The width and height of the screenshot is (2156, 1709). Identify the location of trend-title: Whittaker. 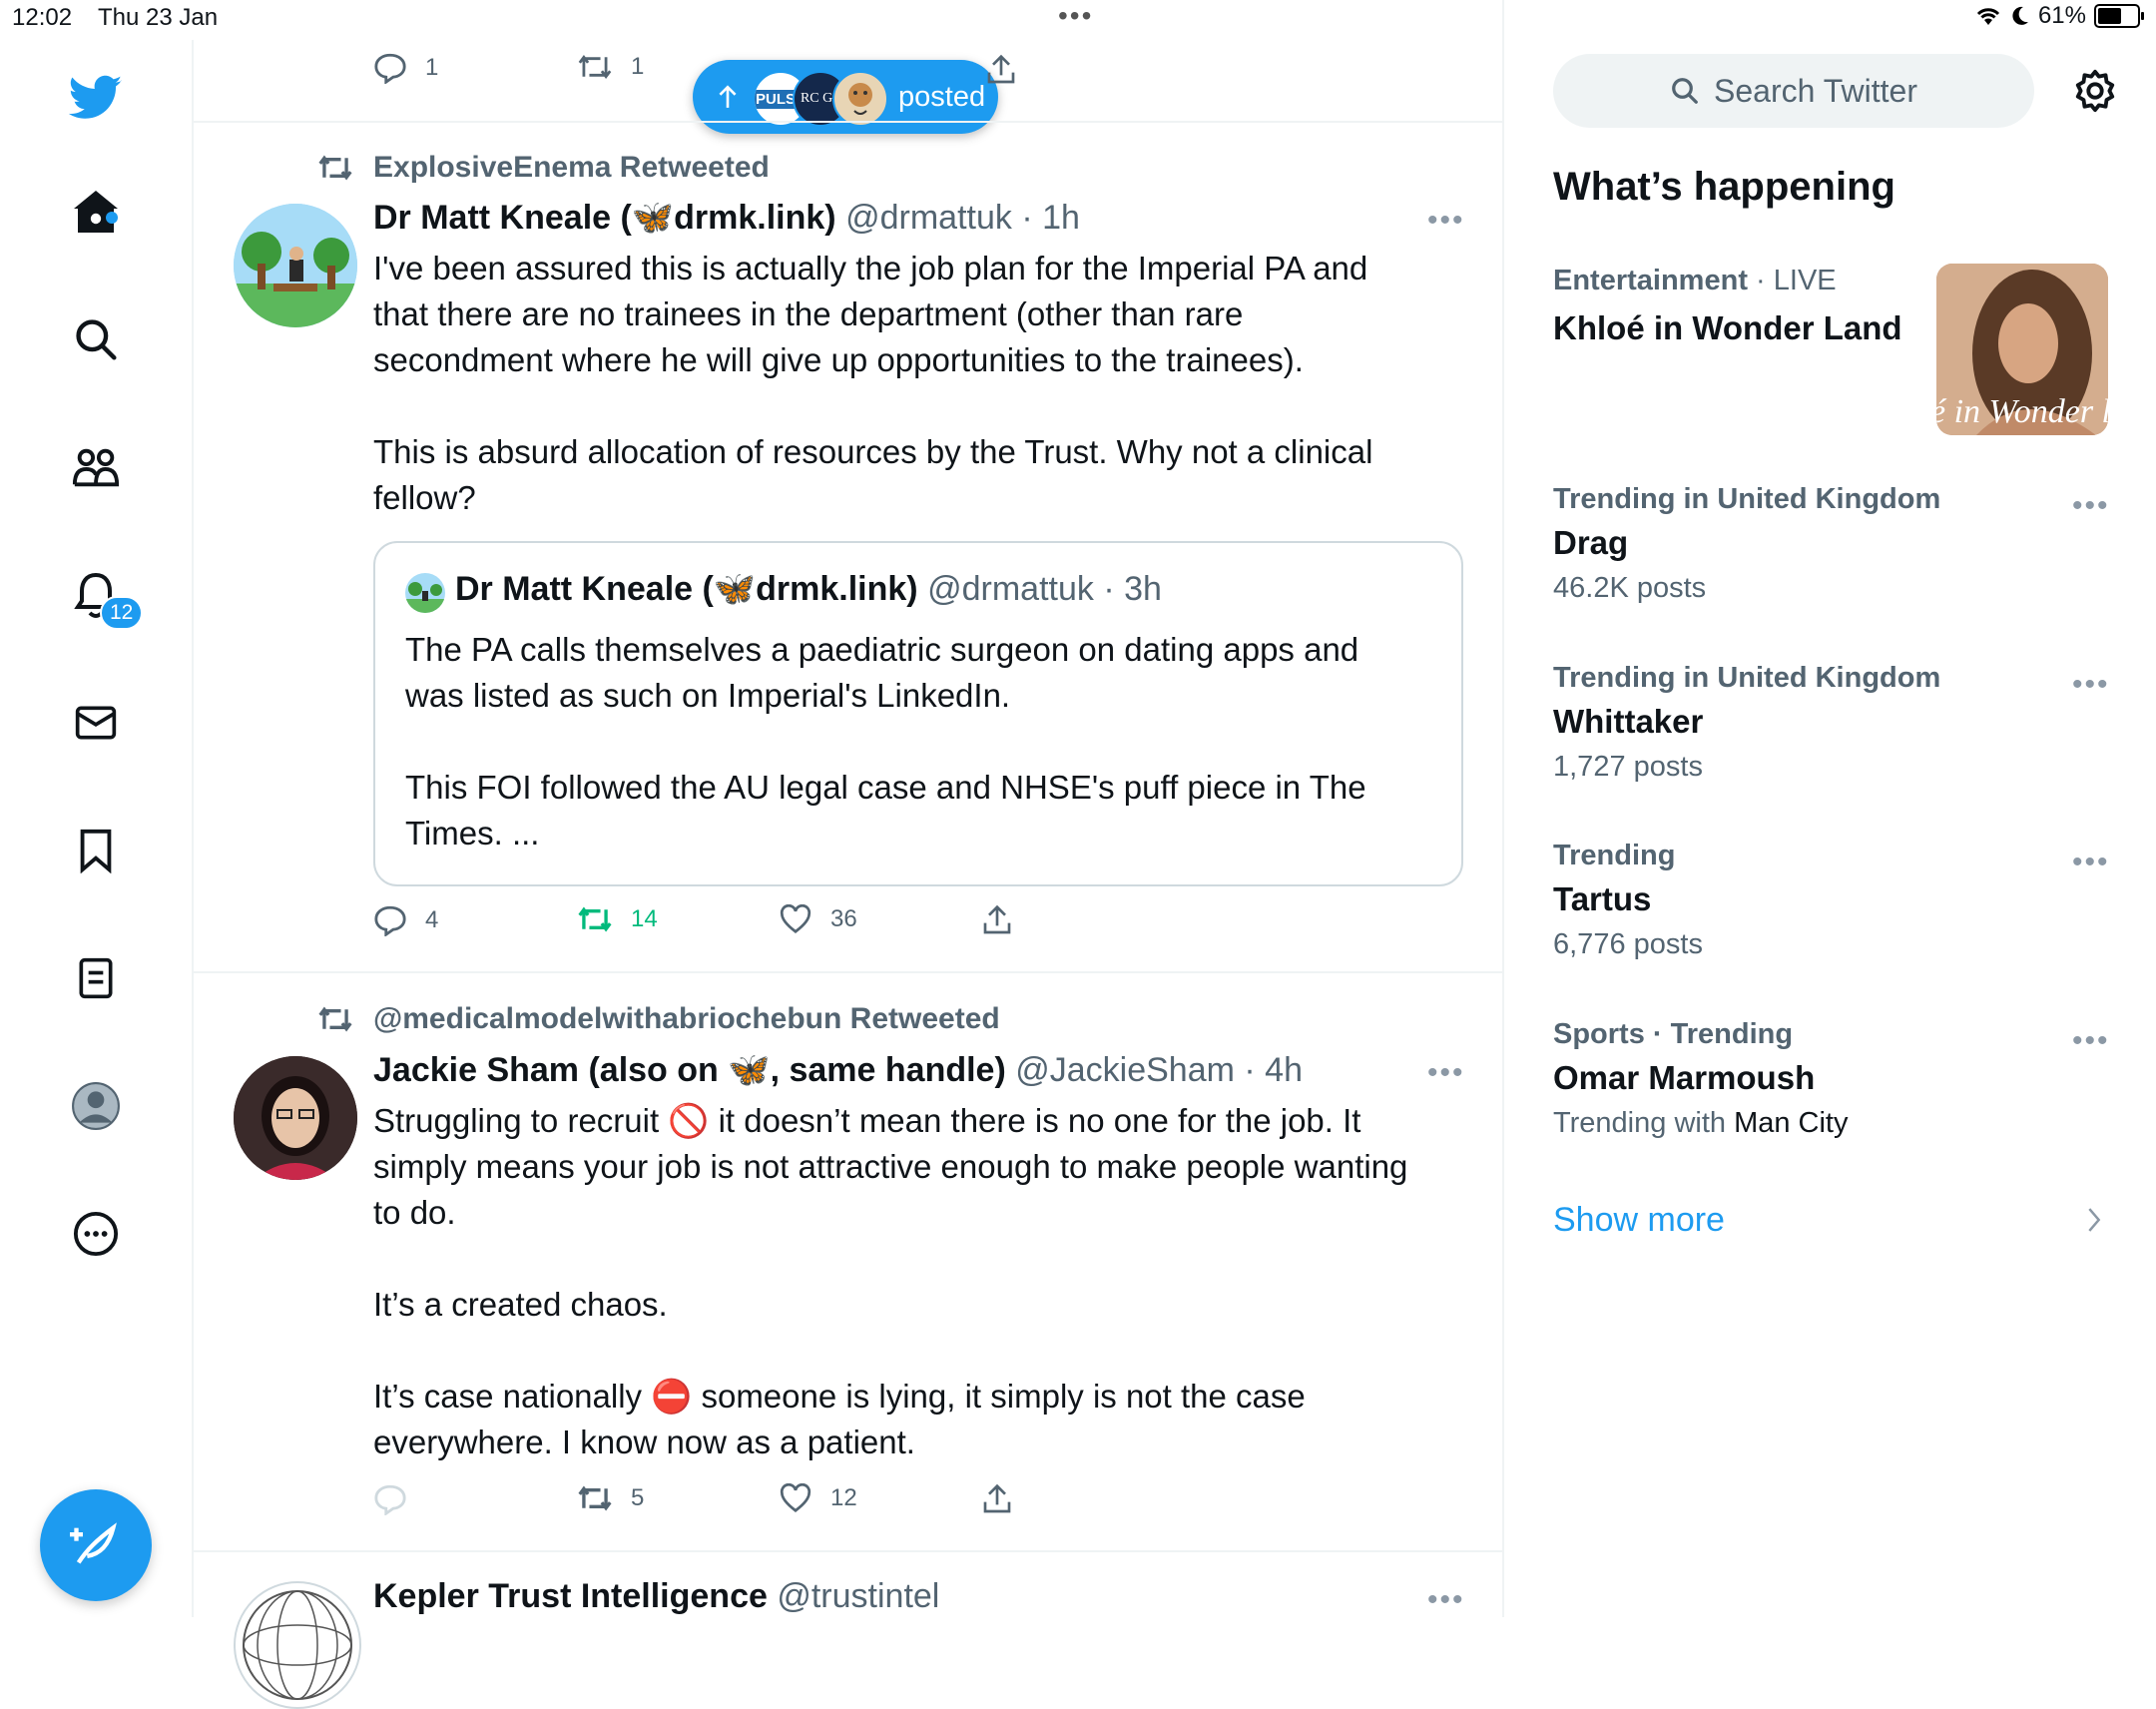
(1628, 721).